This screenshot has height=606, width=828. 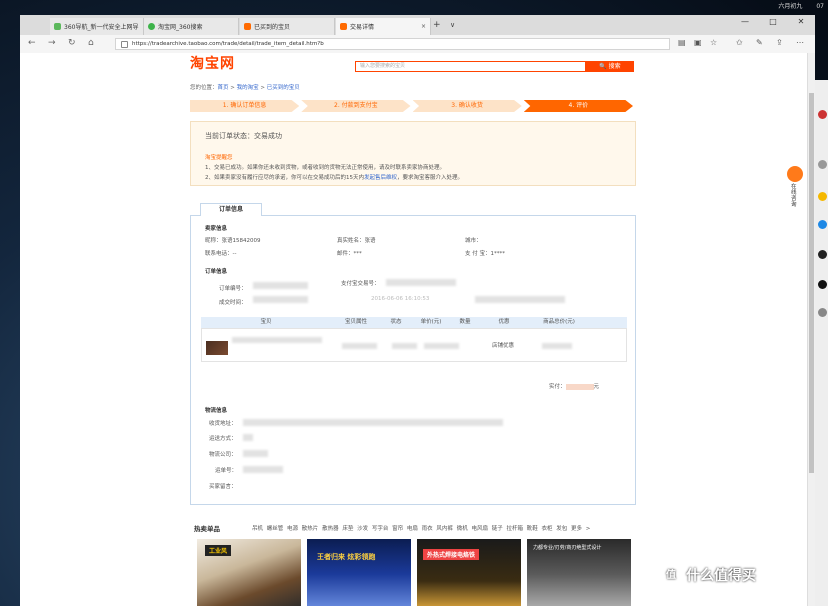 I want to click on taobao-logo: 淘宝网, so click(x=212, y=63).